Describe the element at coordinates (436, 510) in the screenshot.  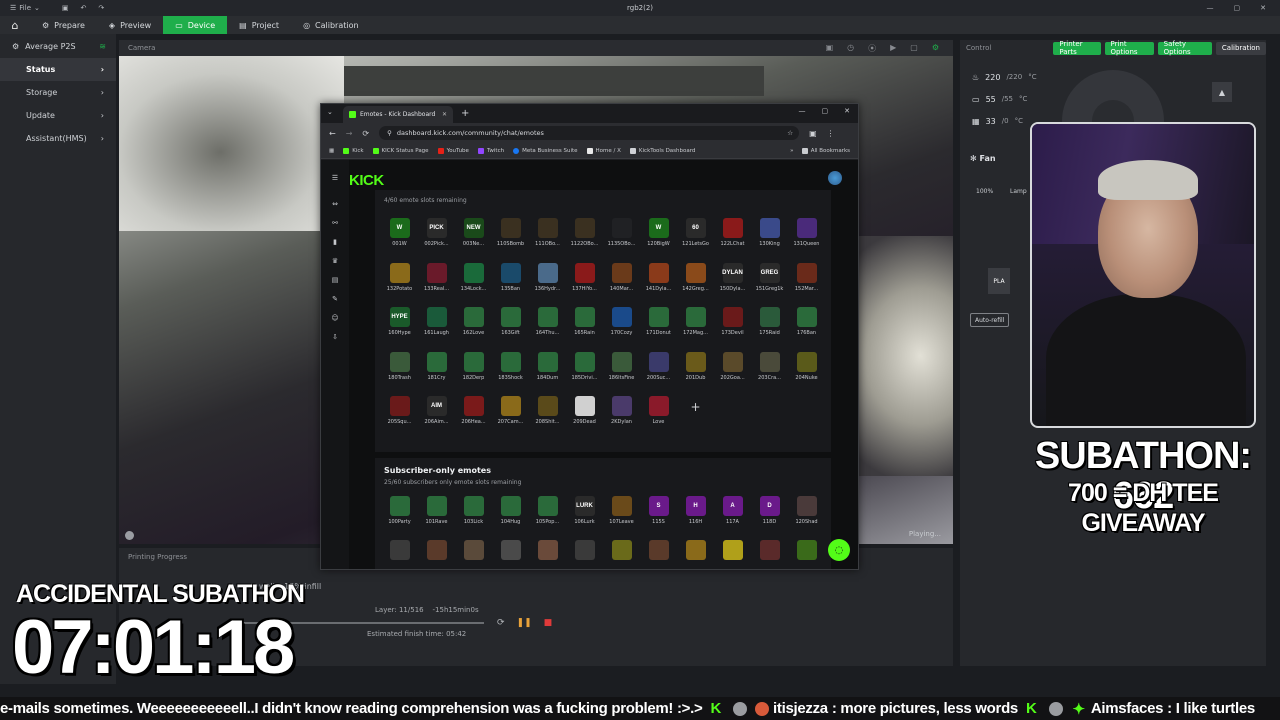
I see `emote-item: 101Rave` at that location.